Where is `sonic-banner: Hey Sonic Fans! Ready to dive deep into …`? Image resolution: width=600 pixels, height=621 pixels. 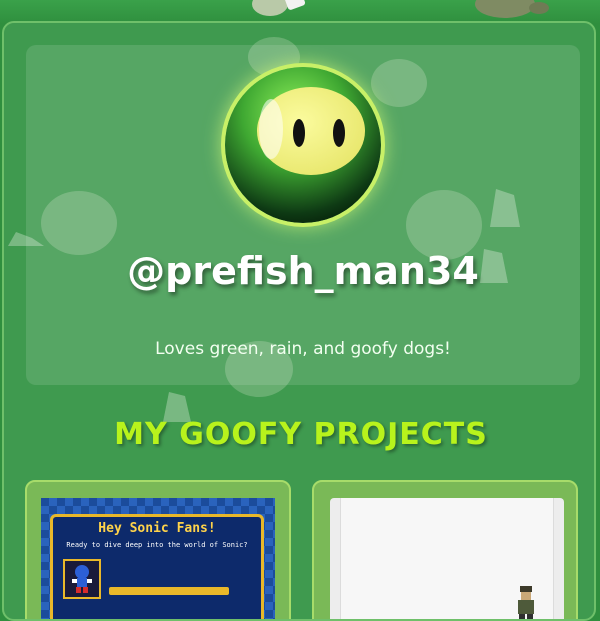
sonic-banner: Hey Sonic Fans! Ready to dive deep into … is located at coordinates (157, 566).